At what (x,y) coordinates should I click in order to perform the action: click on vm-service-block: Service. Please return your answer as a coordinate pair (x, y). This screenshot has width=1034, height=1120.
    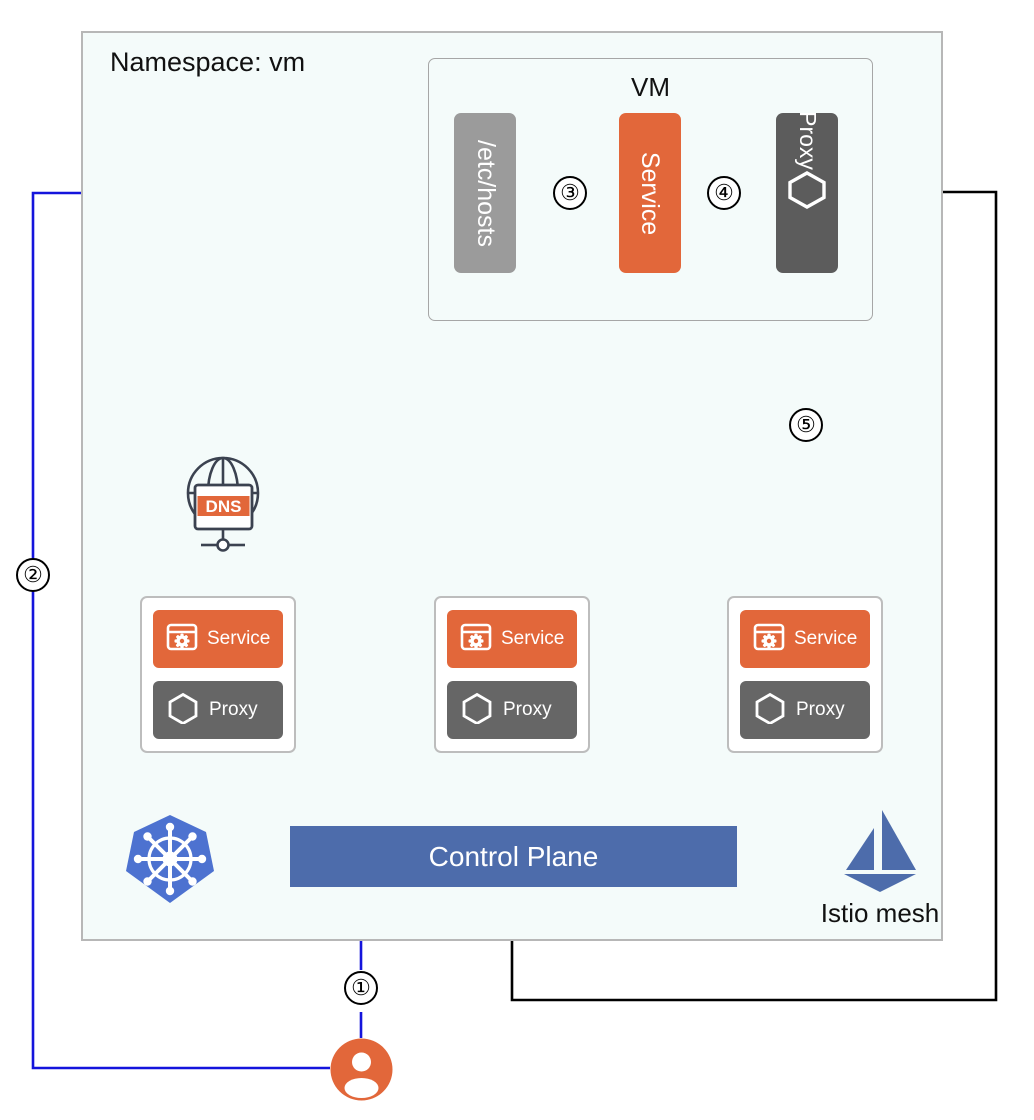
    Looking at the image, I should click on (650, 193).